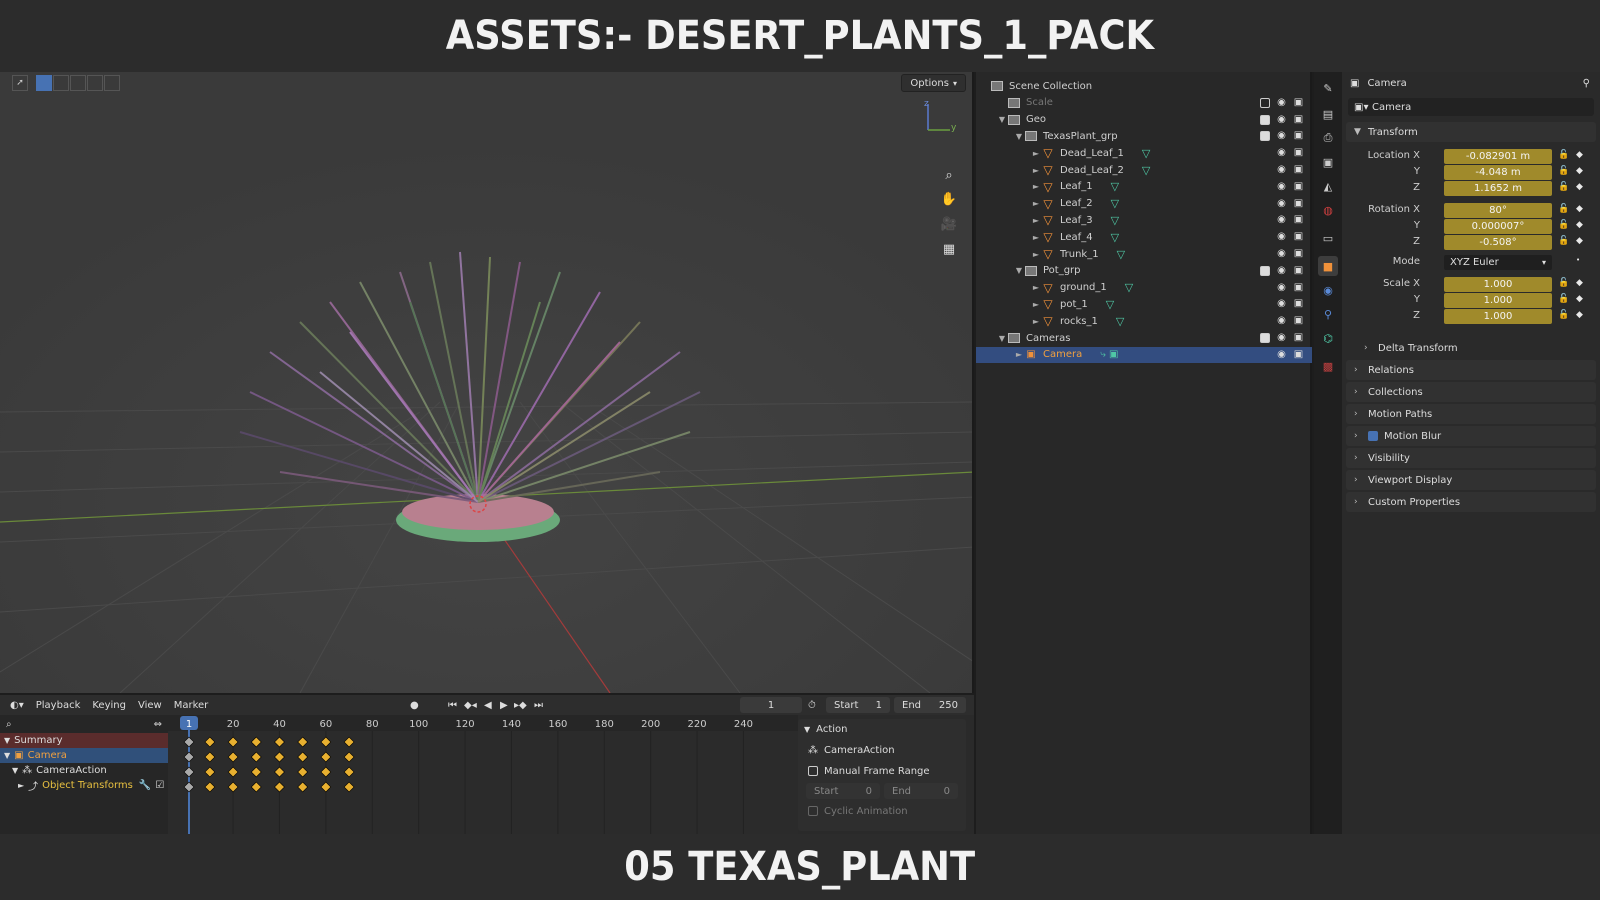 Image resolution: width=1600 pixels, height=900 pixels. Describe the element at coordinates (145, 785) in the screenshot. I see `wrench-icon: 🔧` at that location.